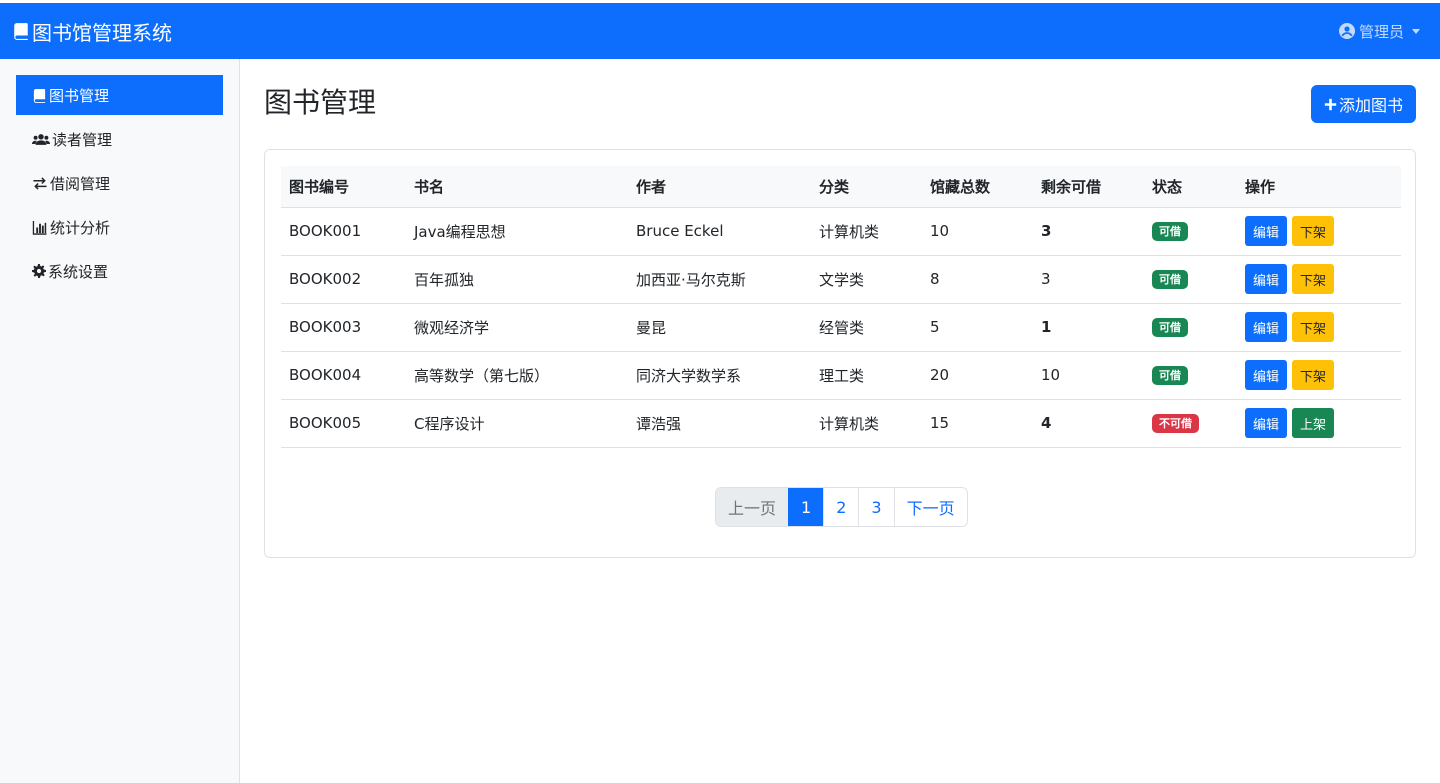 This screenshot has height=783, width=1440. I want to click on chevron-down-icon, so click(1416, 31).